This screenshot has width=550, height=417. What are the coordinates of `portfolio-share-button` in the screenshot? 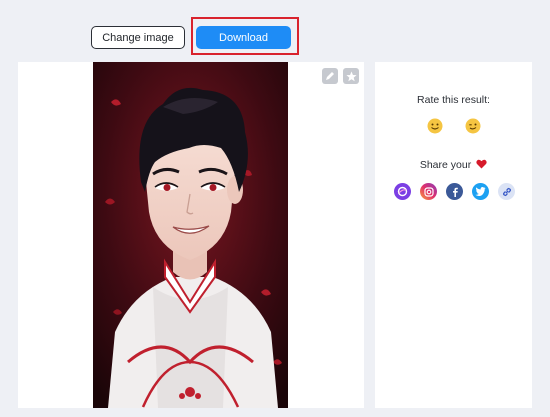 It's located at (402, 191).